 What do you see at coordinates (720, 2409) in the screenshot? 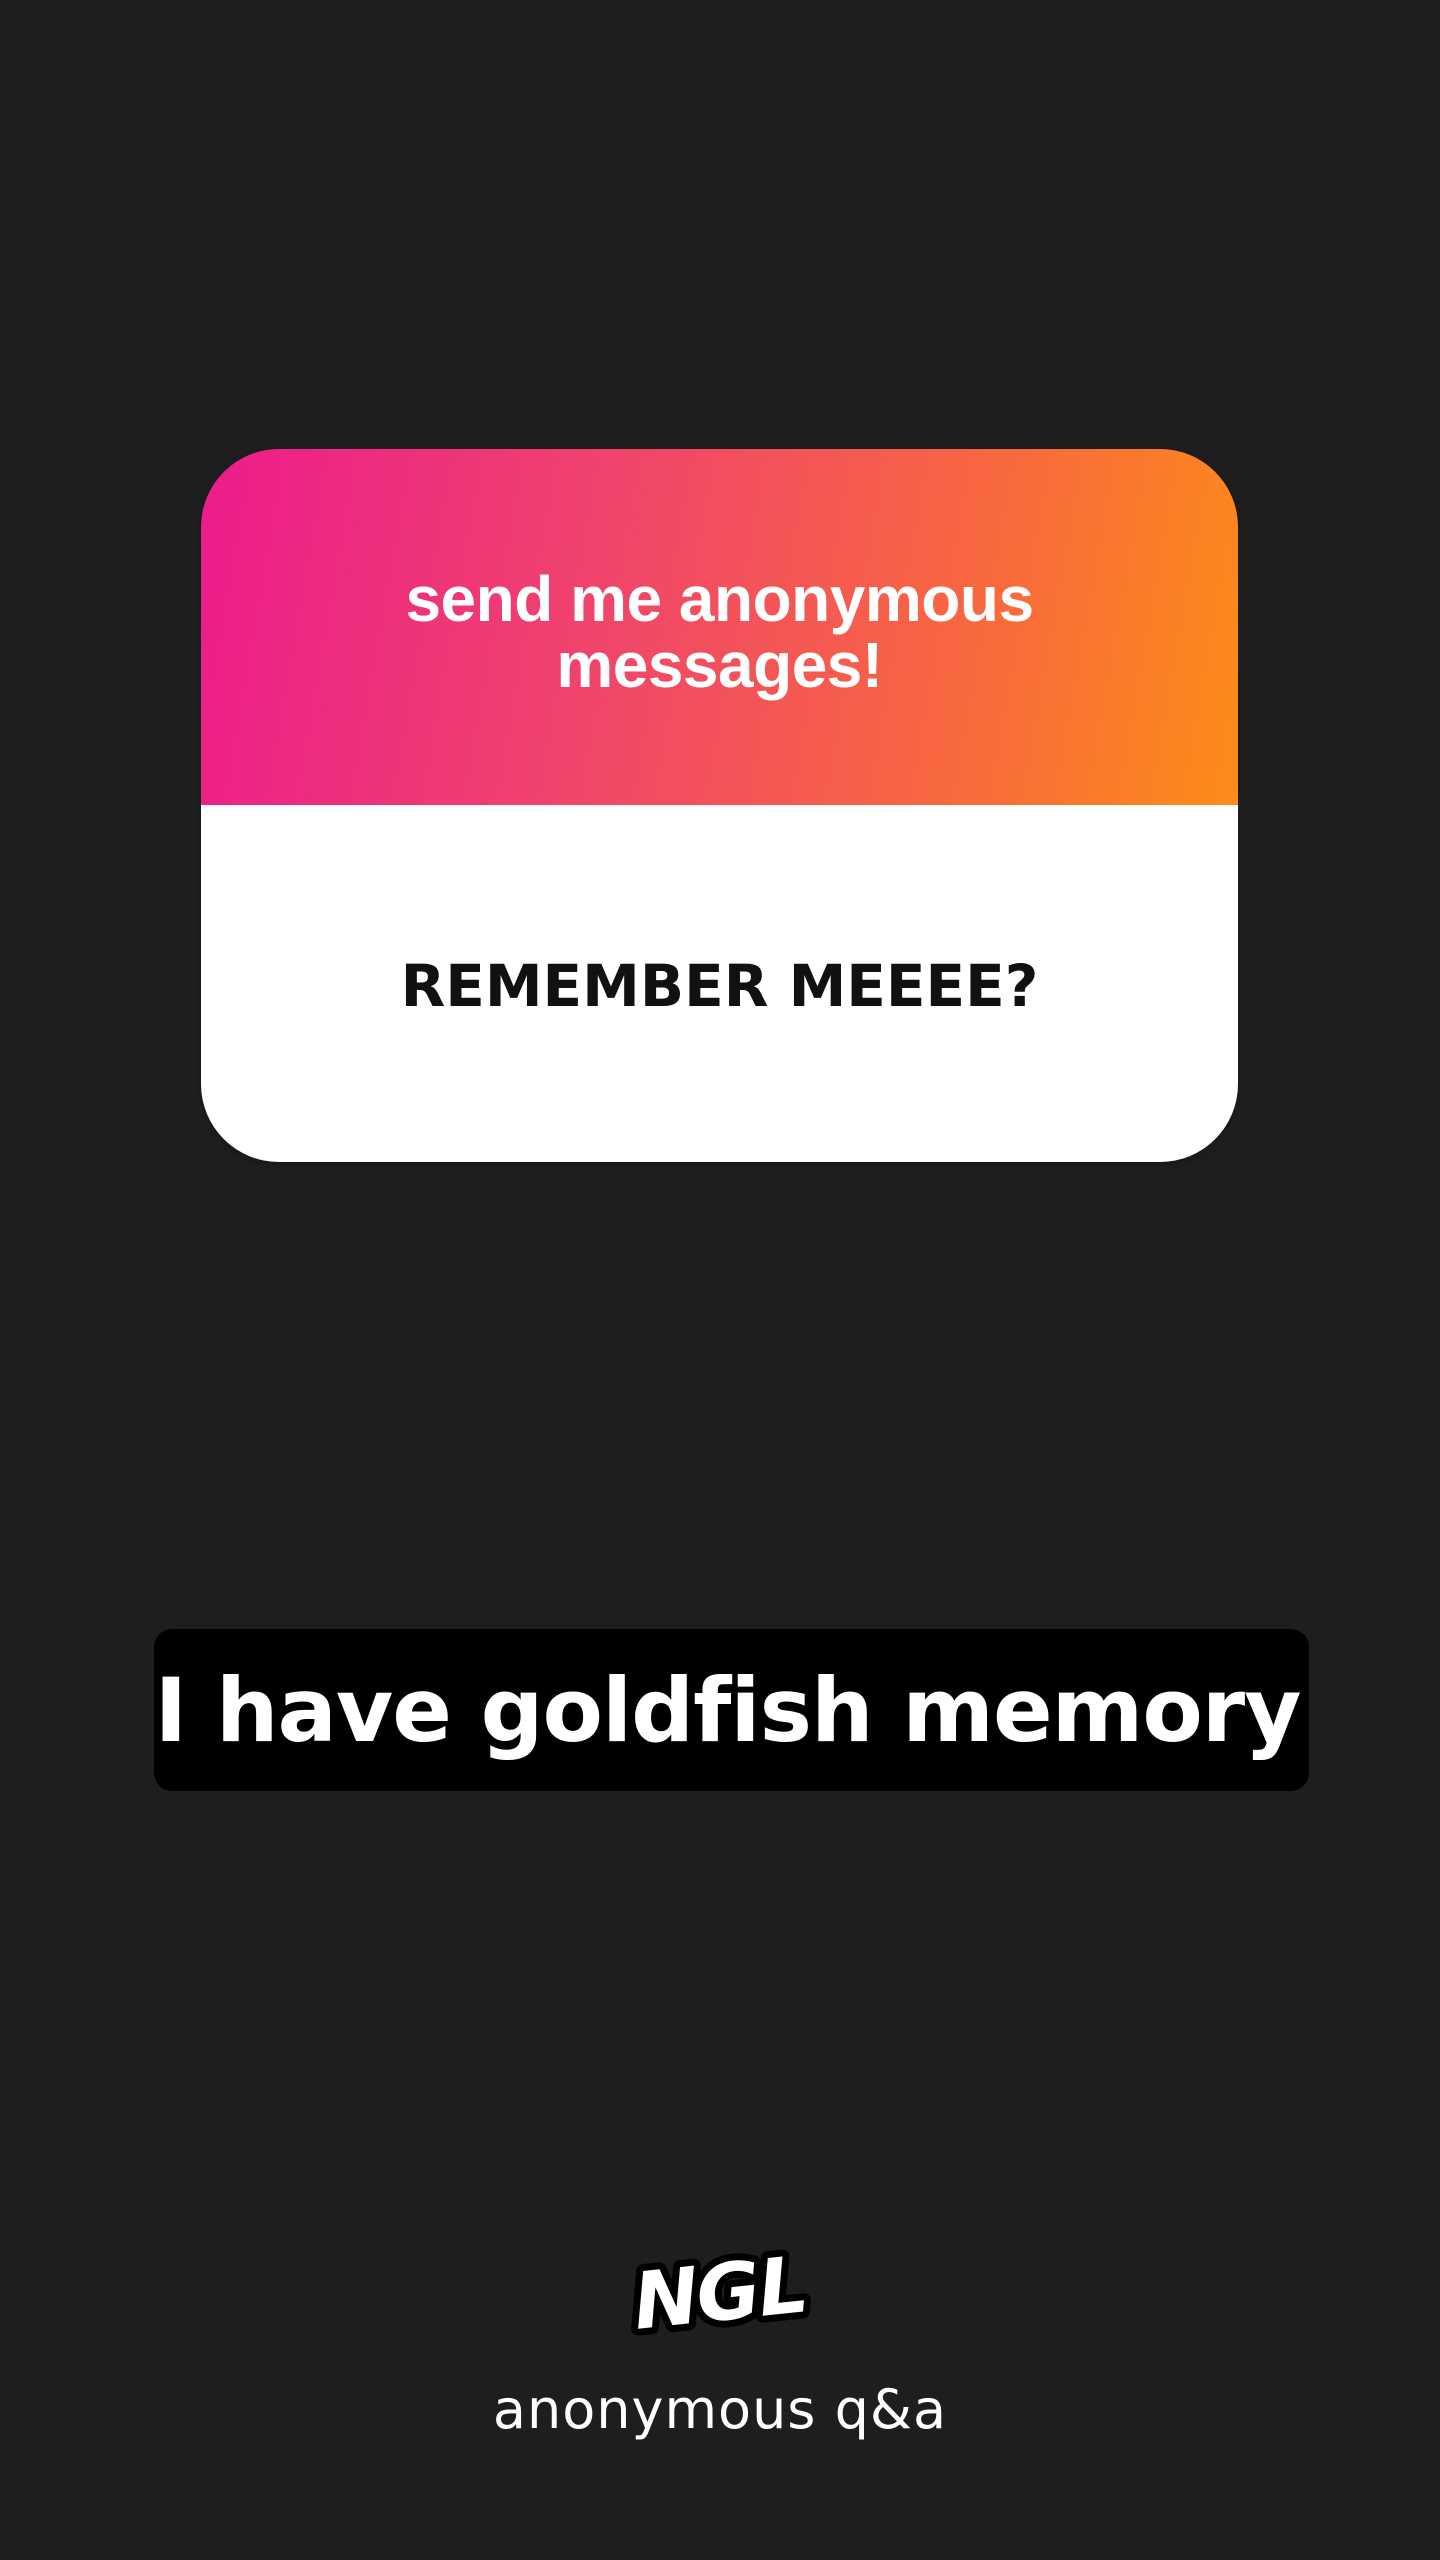
I see `footer-caption: anonymous q&a` at bounding box center [720, 2409].